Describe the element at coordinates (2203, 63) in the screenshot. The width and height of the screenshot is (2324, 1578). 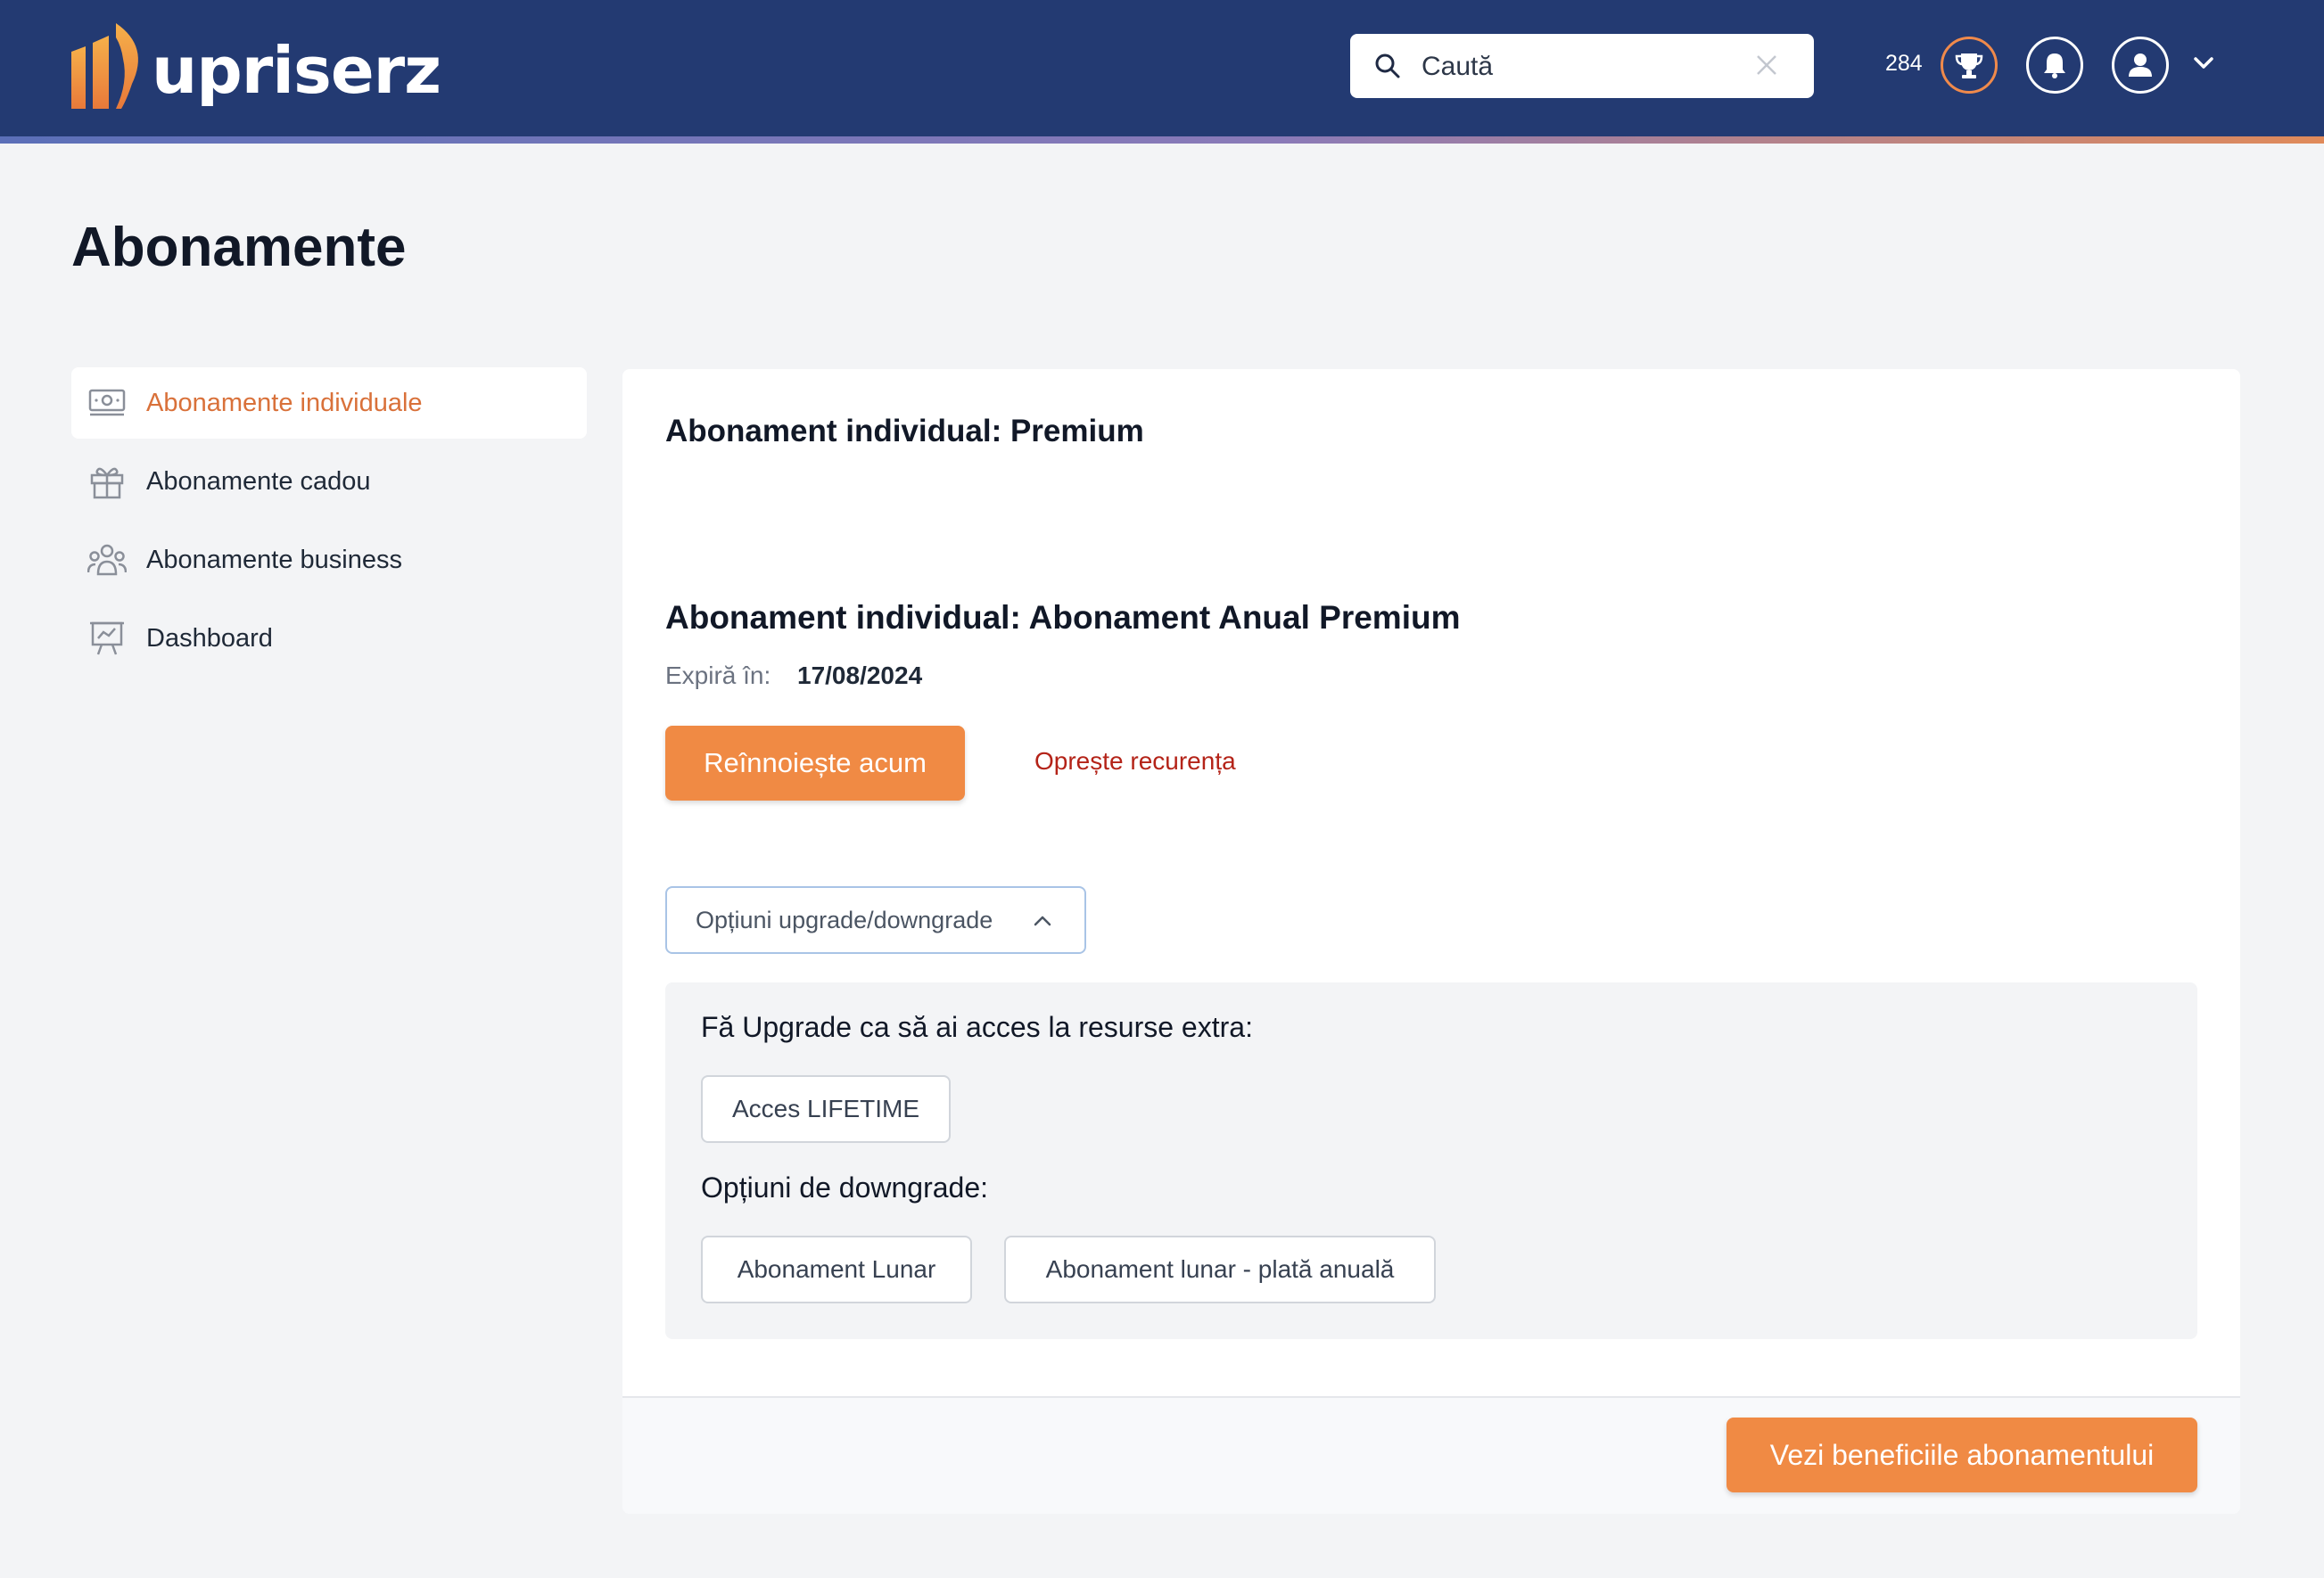
I see `chevron-down-icon` at that location.